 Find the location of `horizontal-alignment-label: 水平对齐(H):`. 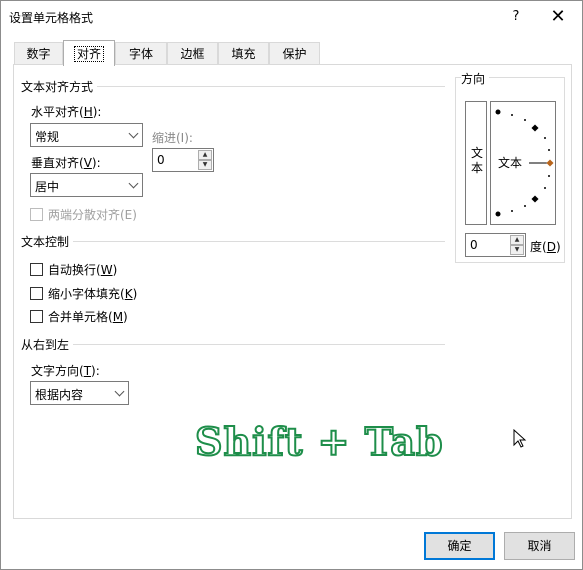

horizontal-alignment-label: 水平对齐(H): is located at coordinates (66, 111).